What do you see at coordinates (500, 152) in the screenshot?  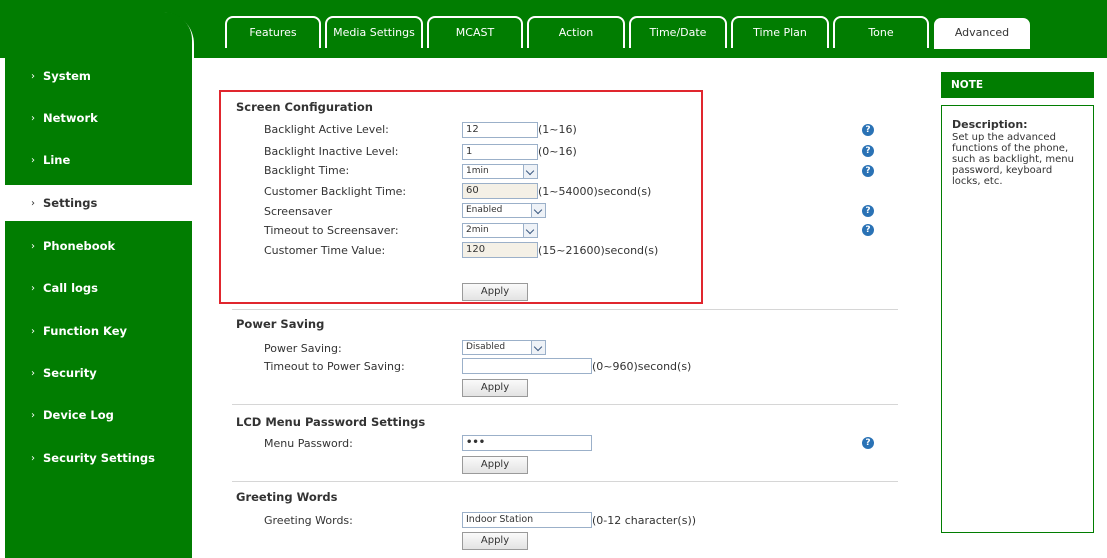 I see `backlight-inactive-field: 1` at bounding box center [500, 152].